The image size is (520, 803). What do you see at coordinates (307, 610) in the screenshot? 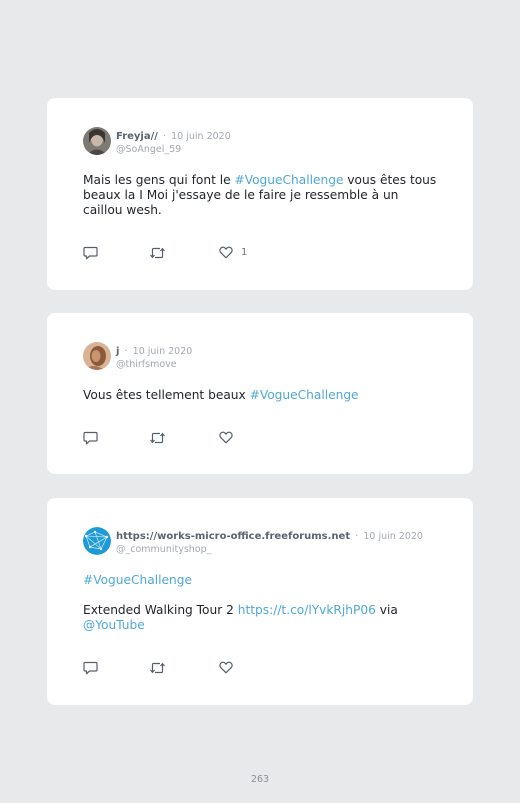
I see `url-link: https://t.co/lYvkRjhP06` at bounding box center [307, 610].